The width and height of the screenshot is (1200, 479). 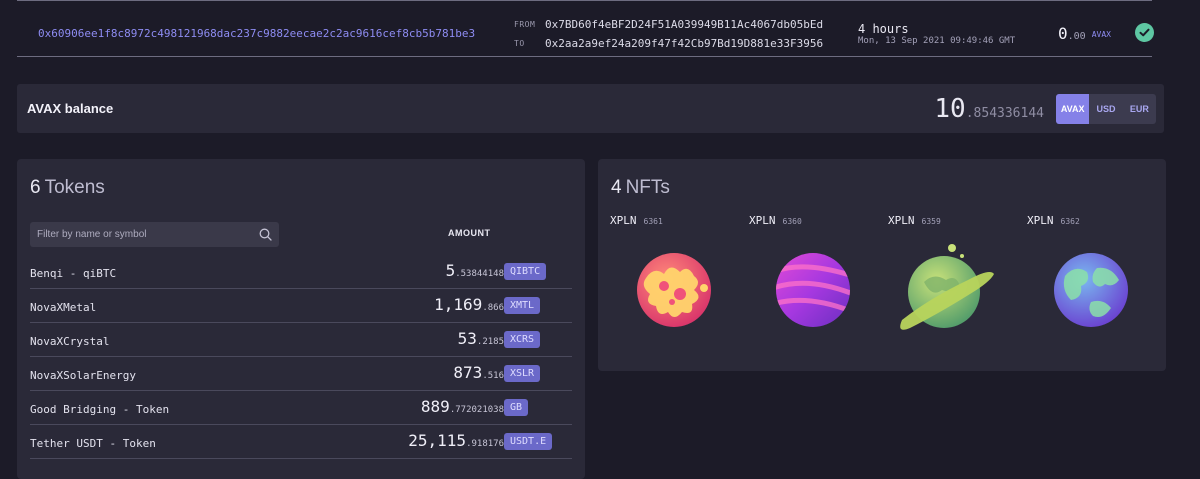 I want to click on nft-card: XPLN 6362, so click(x=1094, y=270).